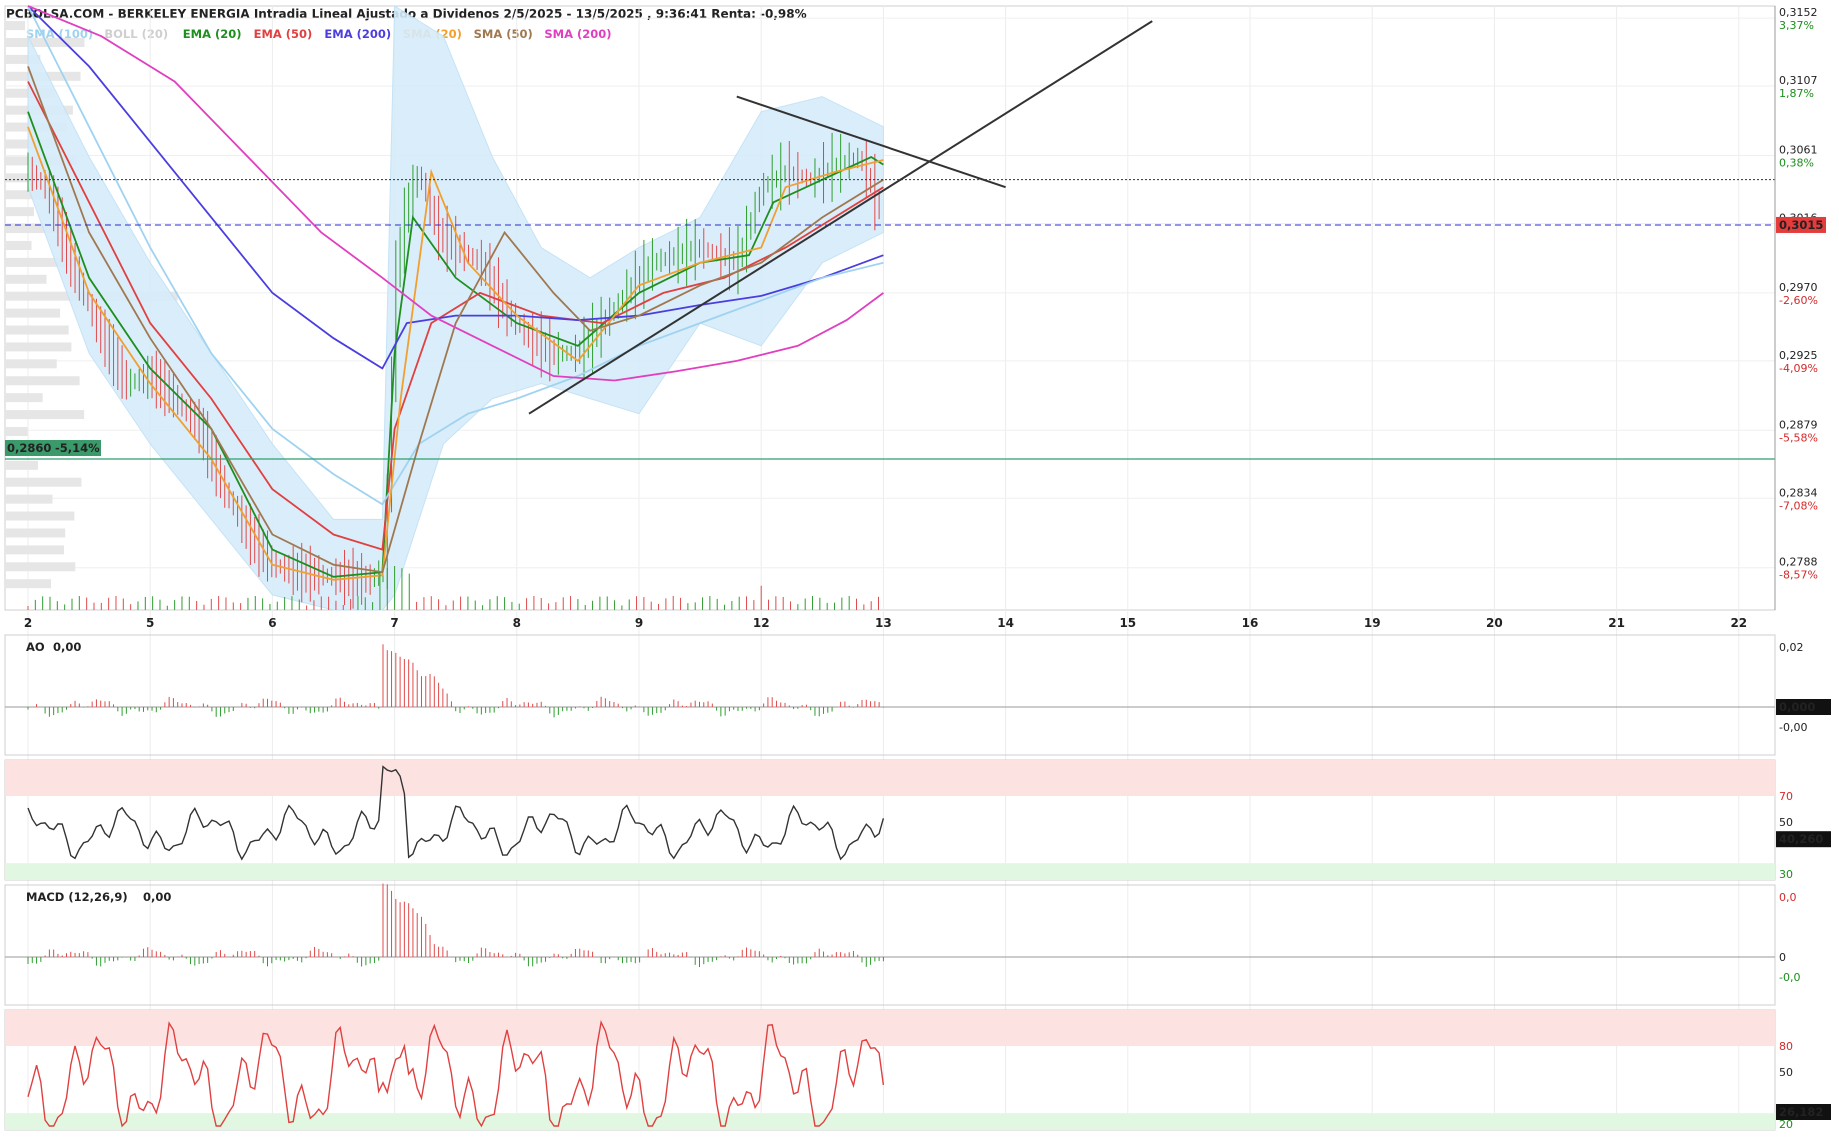 Image resolution: width=1839 pixels, height=1138 pixels. What do you see at coordinates (1616, 623) in the screenshot?
I see `date-label: 21` at bounding box center [1616, 623].